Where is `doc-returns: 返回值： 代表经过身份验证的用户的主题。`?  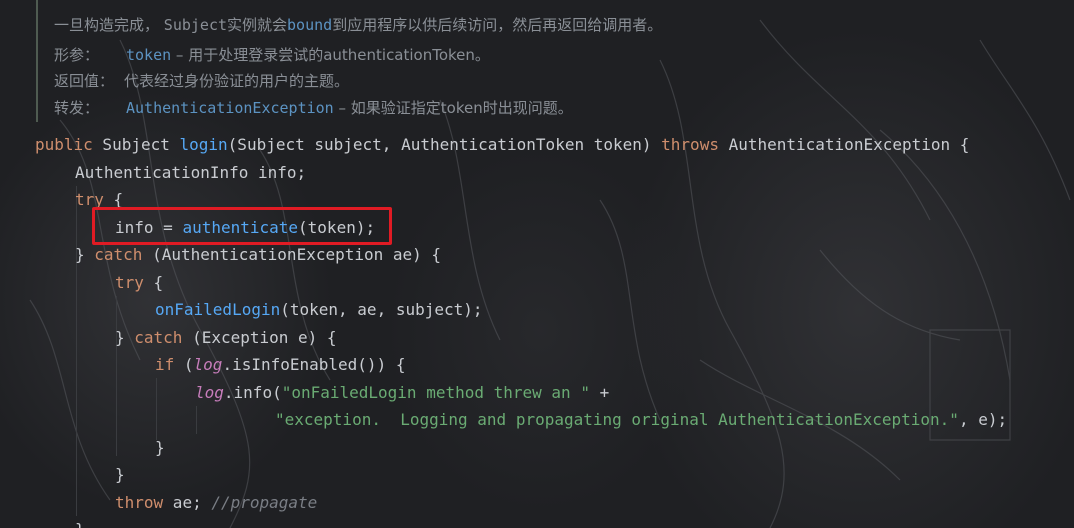 doc-returns: 返回值： 代表经过身份验证的用户的主题。 is located at coordinates (202, 81).